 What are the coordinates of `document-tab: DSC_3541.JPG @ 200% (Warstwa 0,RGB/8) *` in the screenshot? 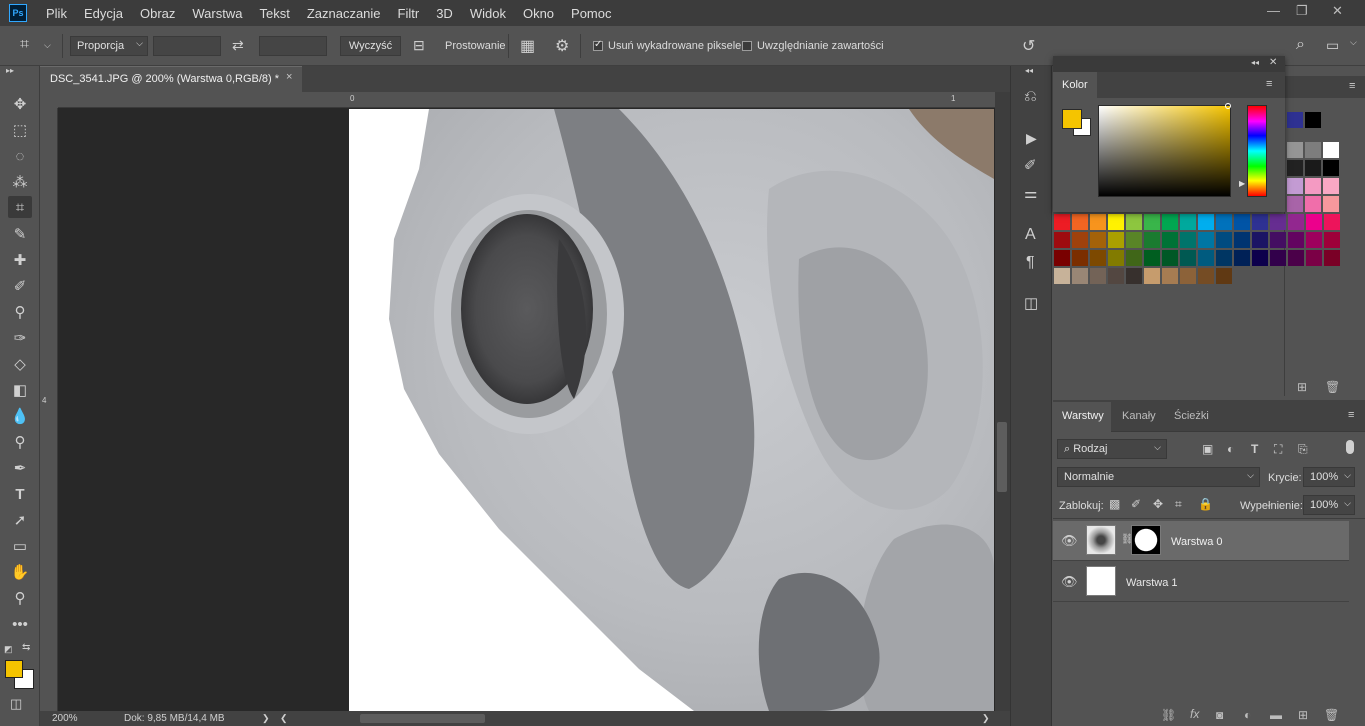 It's located at (171, 79).